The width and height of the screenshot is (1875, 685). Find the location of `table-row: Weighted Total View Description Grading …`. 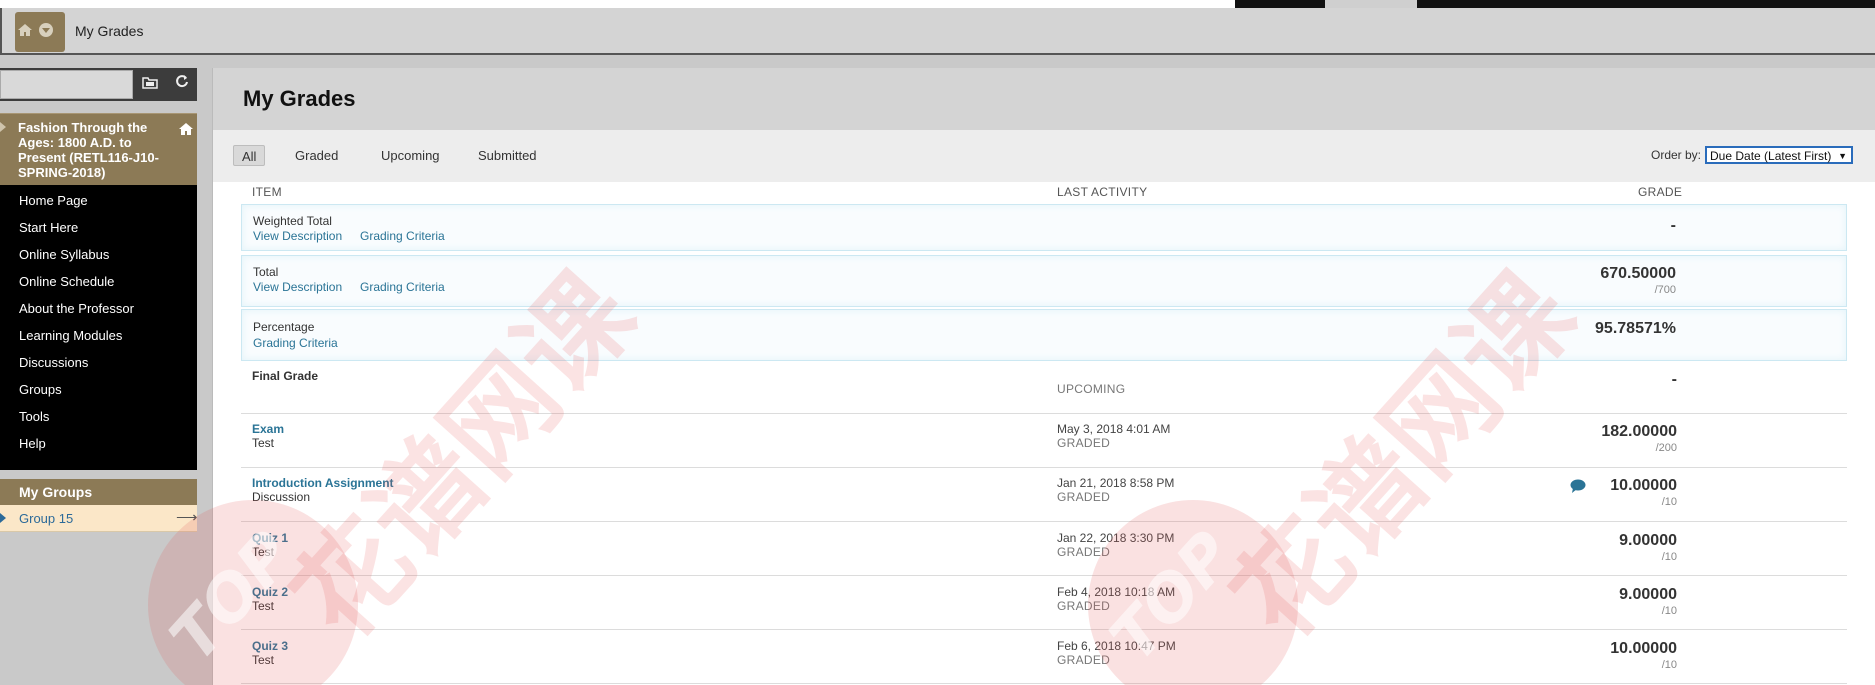

table-row: Weighted Total View Description Grading … is located at coordinates (1044, 227).